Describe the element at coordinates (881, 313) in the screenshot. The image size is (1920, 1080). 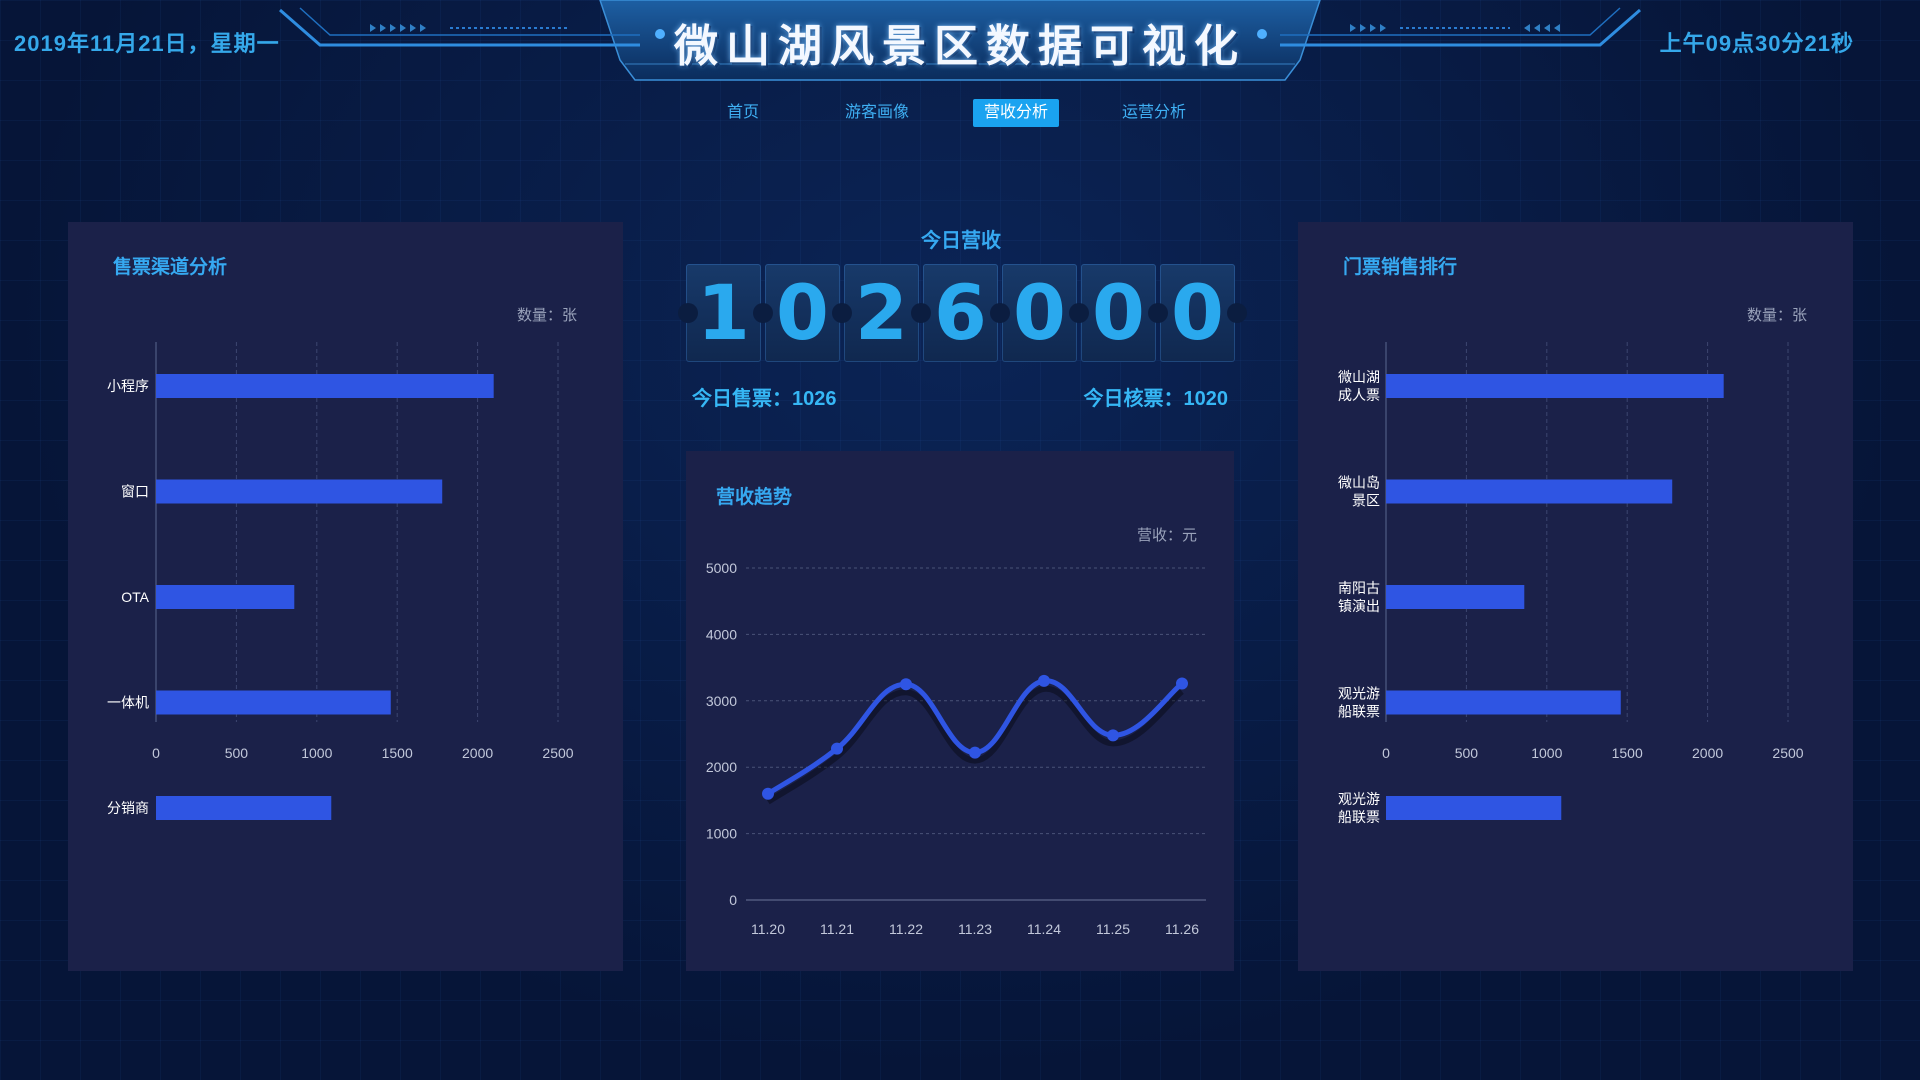
I see `revenue-digit: 2` at that location.